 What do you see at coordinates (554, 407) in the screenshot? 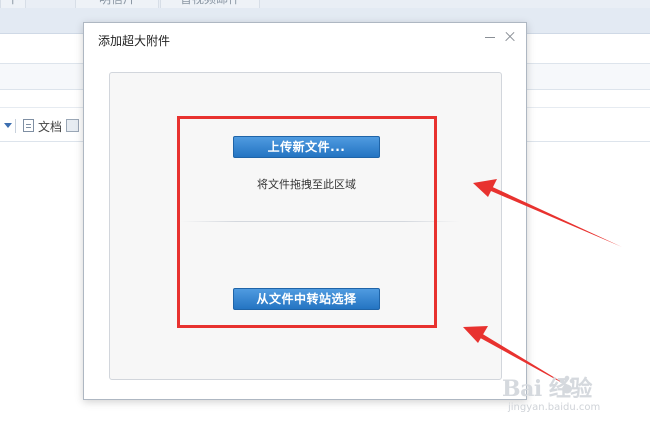
I see `watermark-url: jingyan.baidu.com` at bounding box center [554, 407].